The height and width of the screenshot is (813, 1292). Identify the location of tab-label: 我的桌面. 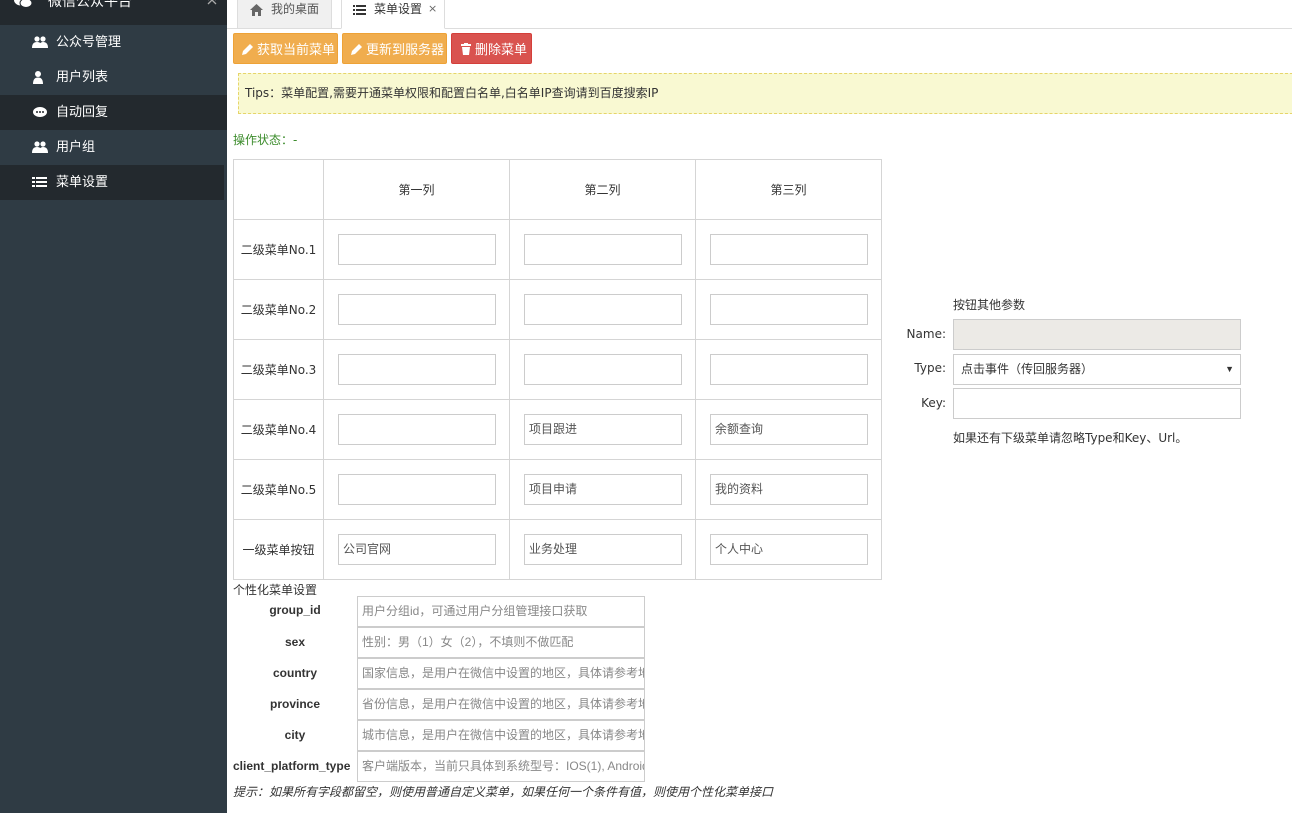
(295, 9).